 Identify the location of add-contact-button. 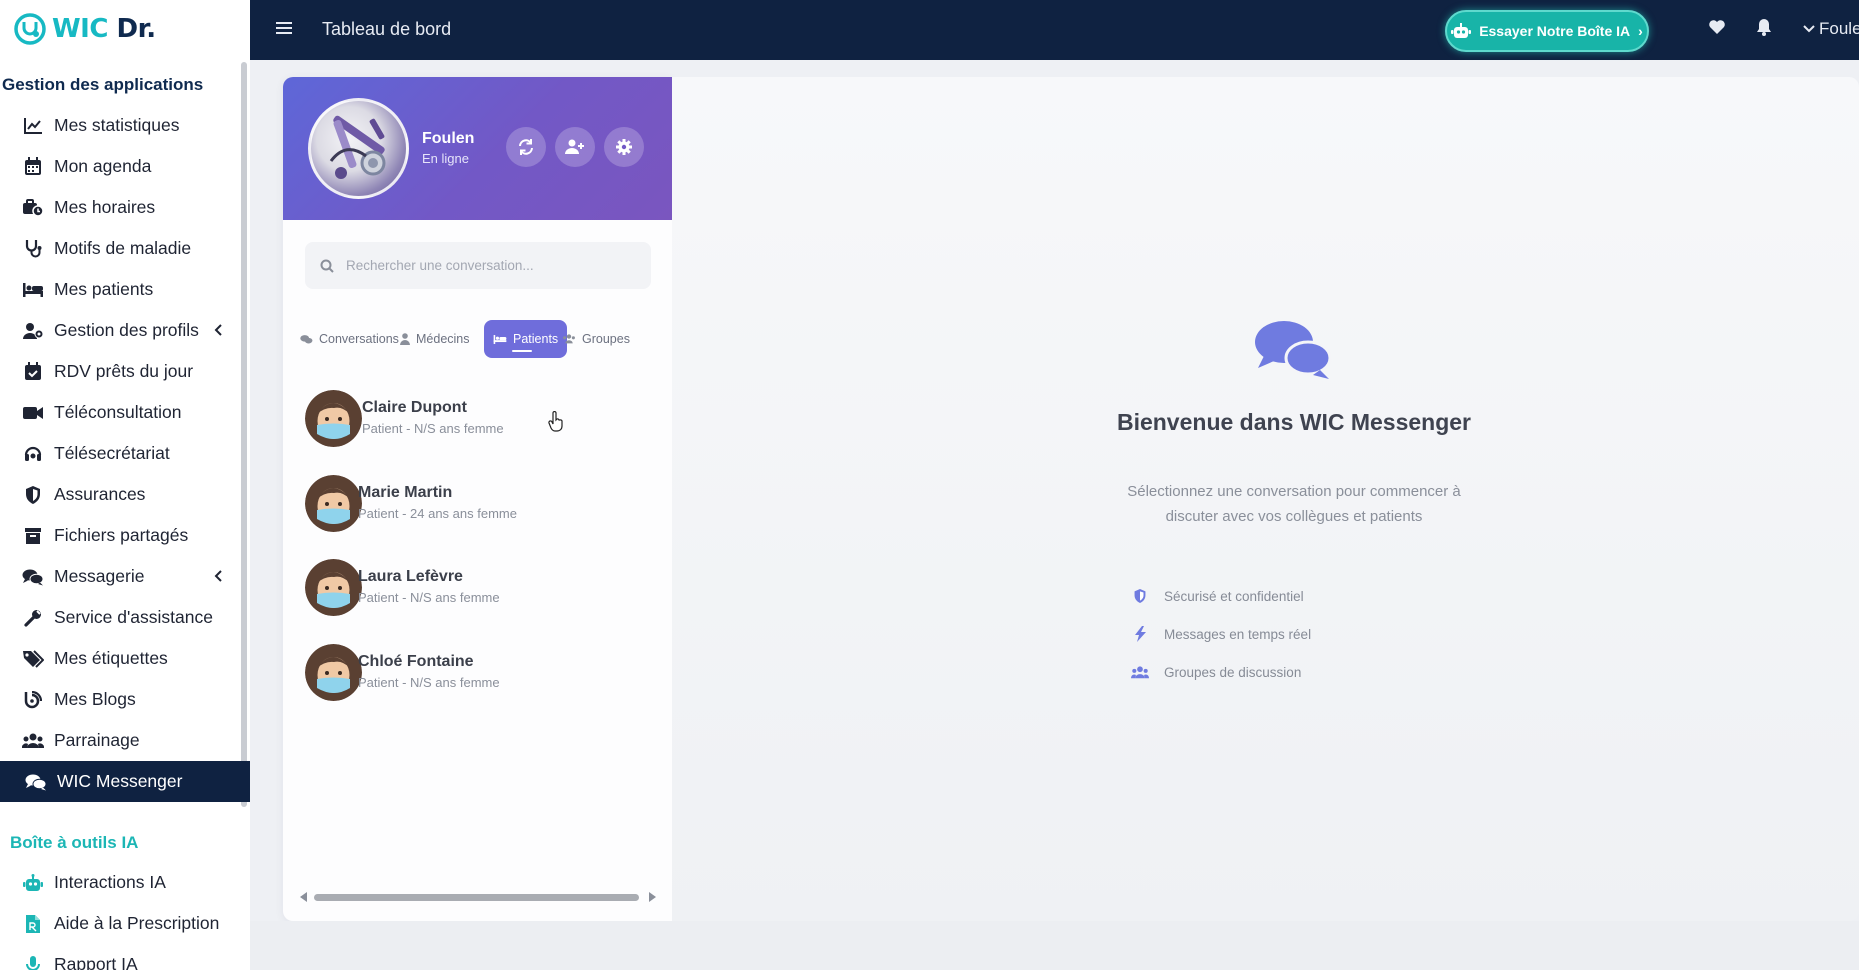
(575, 147).